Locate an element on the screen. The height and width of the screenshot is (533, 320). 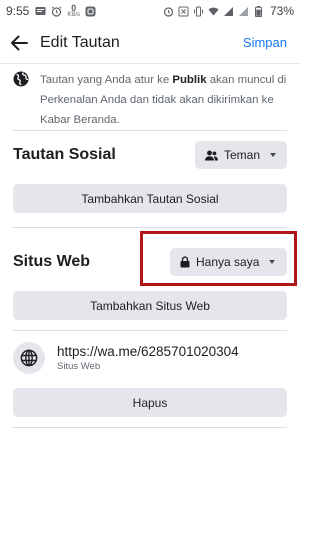
social-privacy-dropdown: Teman is located at coordinates (241, 155).